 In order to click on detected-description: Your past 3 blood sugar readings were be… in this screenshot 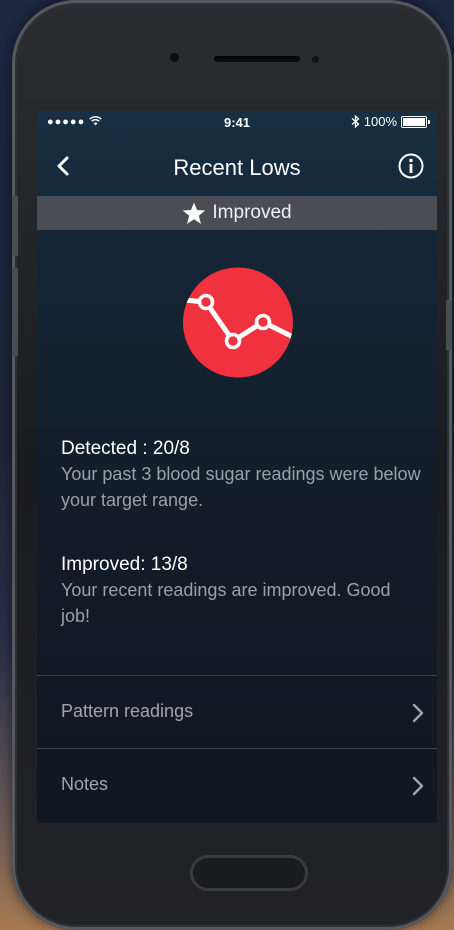, I will do `click(241, 487)`.